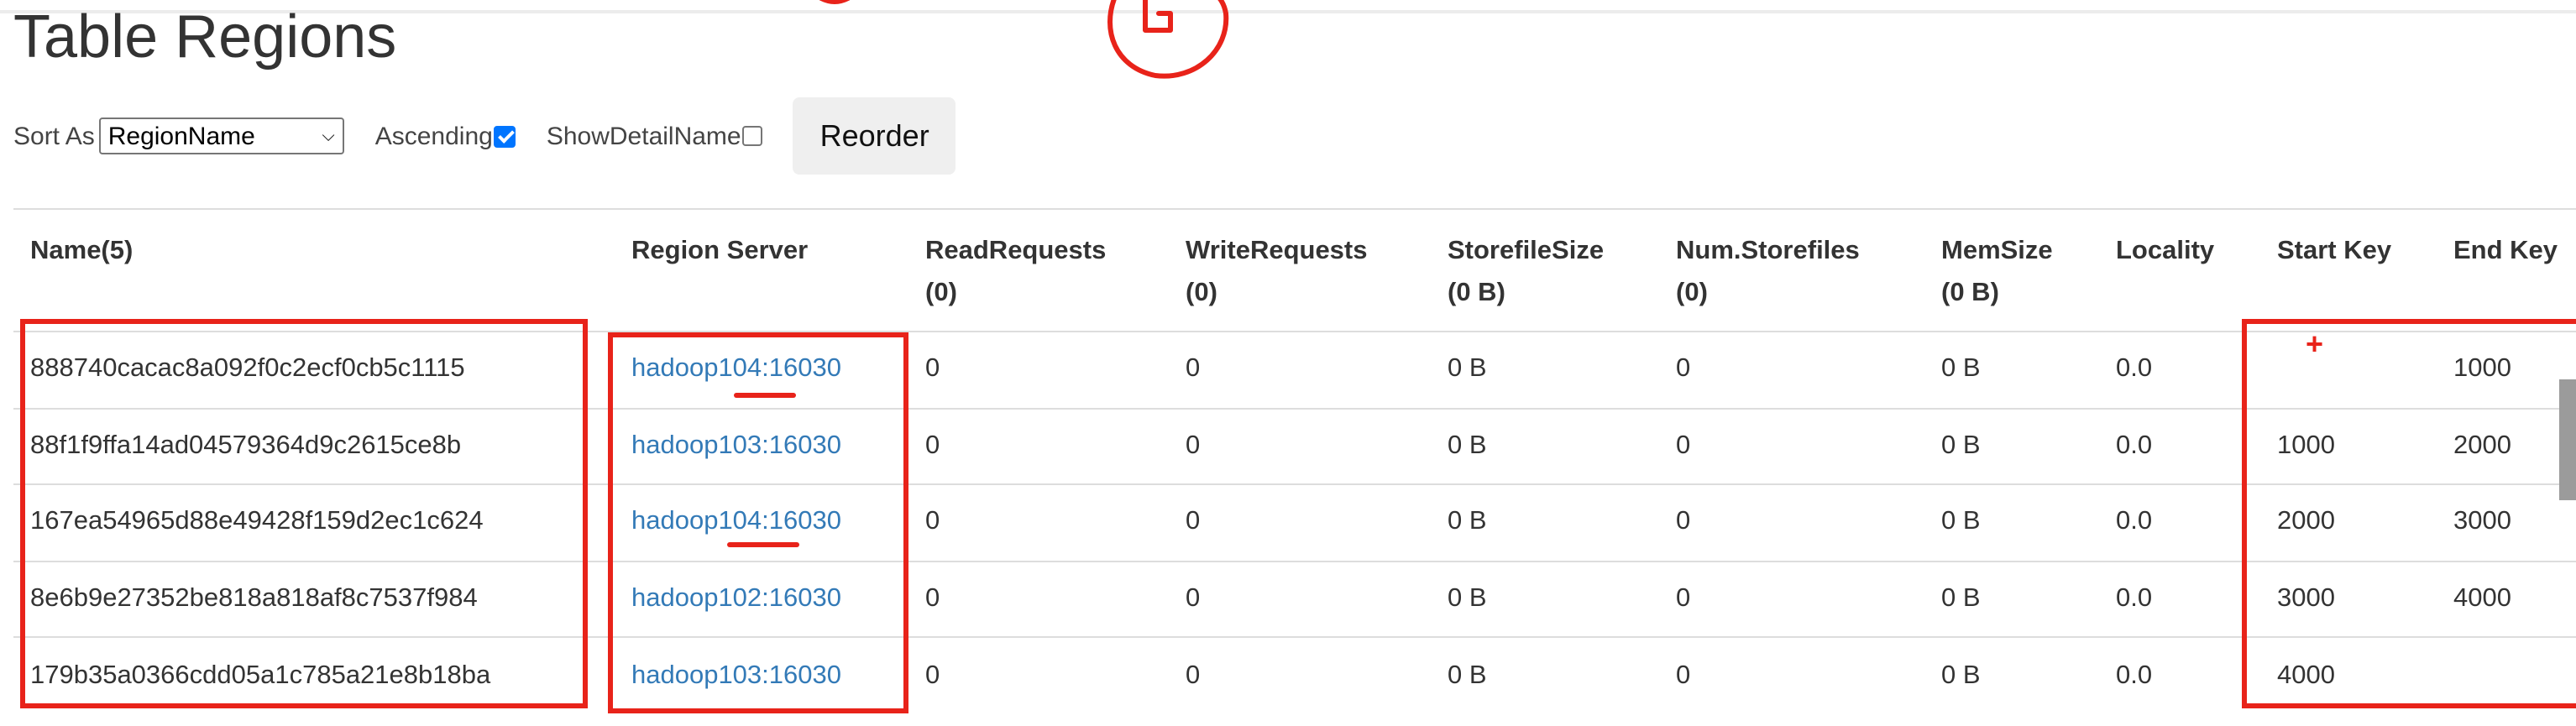 This screenshot has height=726, width=2576. What do you see at coordinates (2349, 445) in the screenshot?
I see `start-key: 1000` at bounding box center [2349, 445].